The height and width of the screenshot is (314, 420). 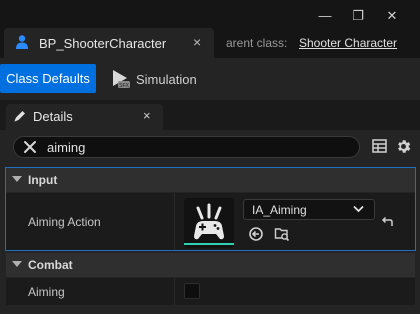 I want to click on parent-class-link: Shooter Character, so click(x=348, y=43).